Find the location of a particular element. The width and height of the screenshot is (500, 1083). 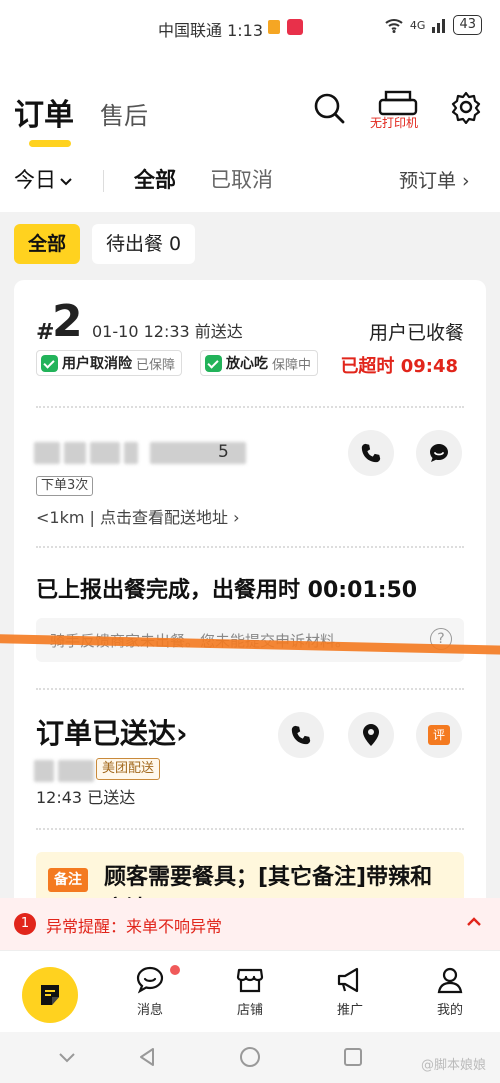

date-filter-label: 今日 is located at coordinates (35, 180).